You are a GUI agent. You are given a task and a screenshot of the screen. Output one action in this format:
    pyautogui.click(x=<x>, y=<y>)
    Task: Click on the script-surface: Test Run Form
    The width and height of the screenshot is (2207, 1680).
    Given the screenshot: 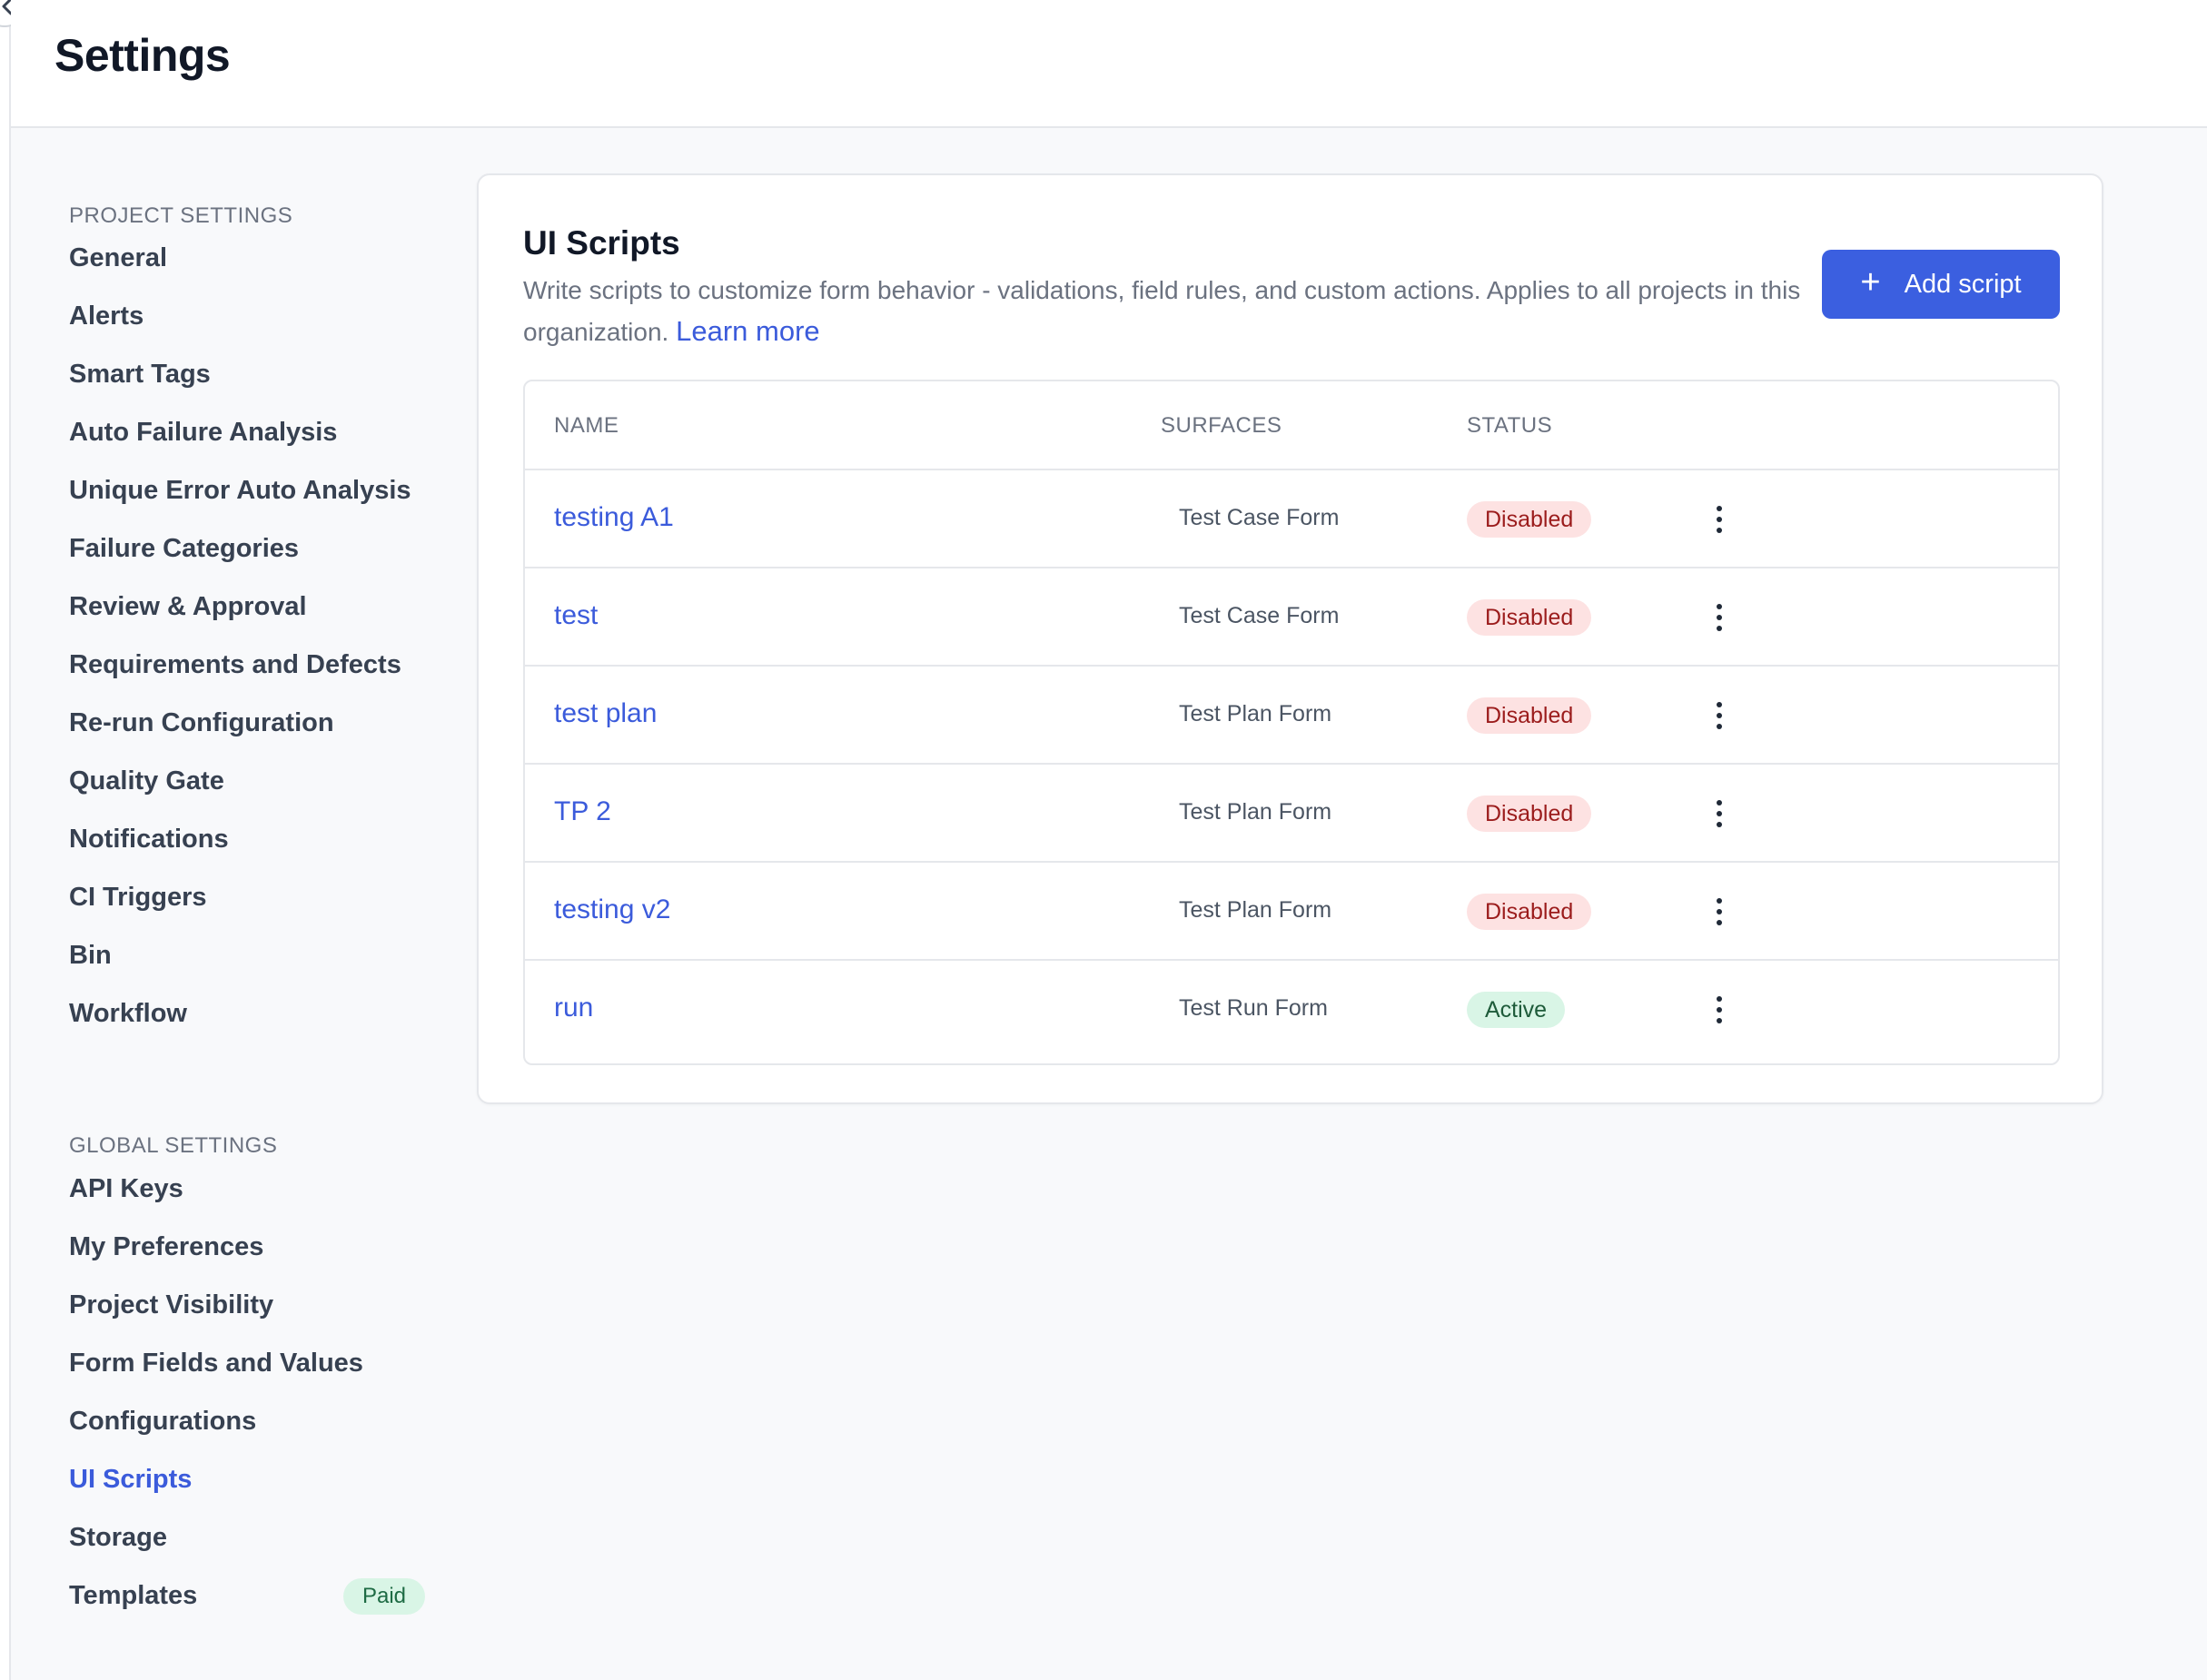 What is the action you would take?
    pyautogui.click(x=1253, y=1008)
    